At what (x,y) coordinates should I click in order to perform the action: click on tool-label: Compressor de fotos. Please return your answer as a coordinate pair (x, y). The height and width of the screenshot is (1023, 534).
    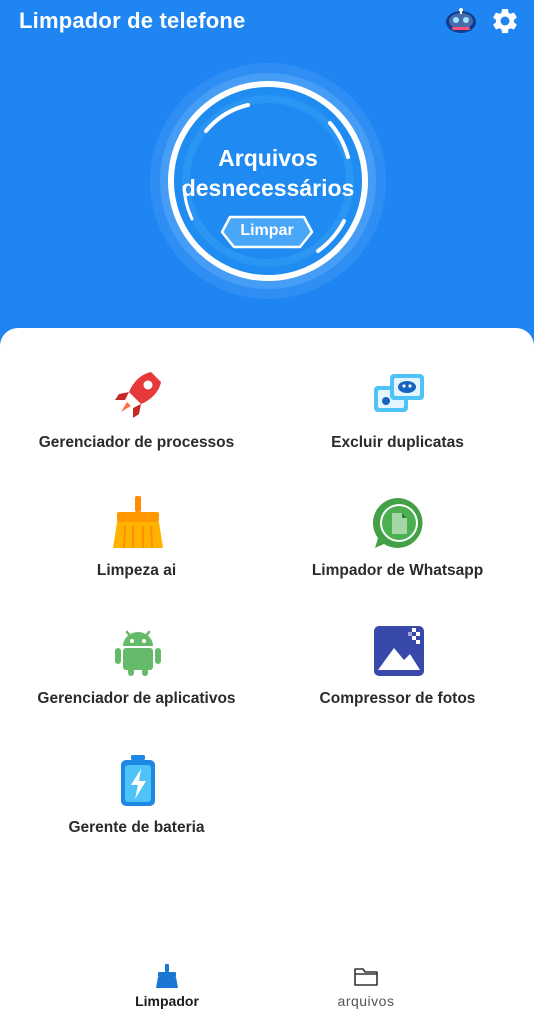
    Looking at the image, I should click on (397, 698).